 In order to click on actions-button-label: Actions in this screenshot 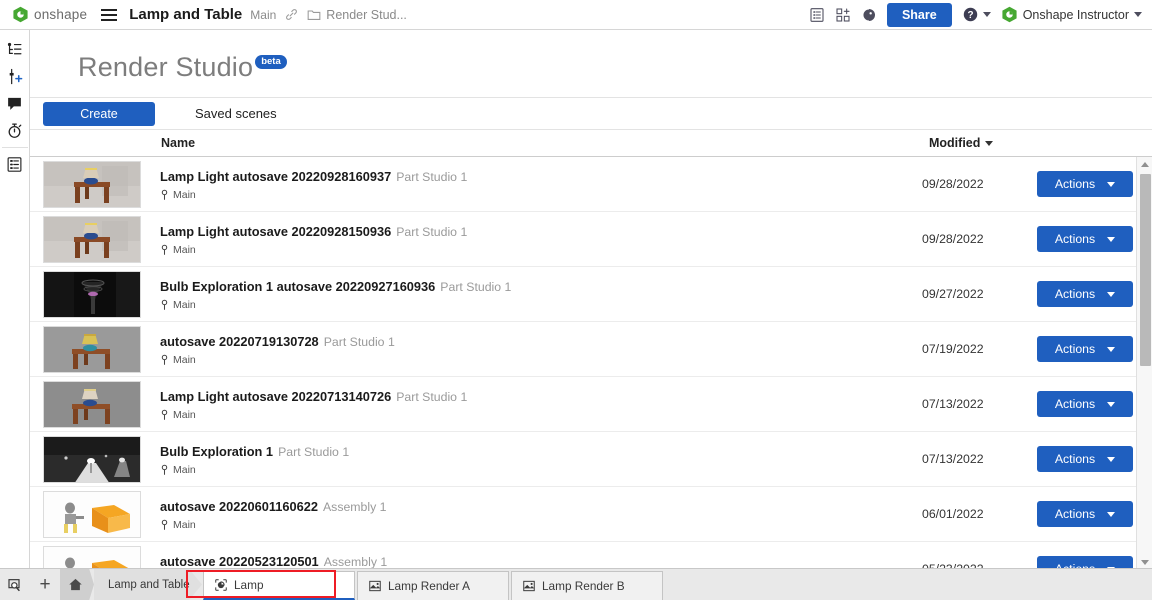, I will do `click(1075, 349)`.